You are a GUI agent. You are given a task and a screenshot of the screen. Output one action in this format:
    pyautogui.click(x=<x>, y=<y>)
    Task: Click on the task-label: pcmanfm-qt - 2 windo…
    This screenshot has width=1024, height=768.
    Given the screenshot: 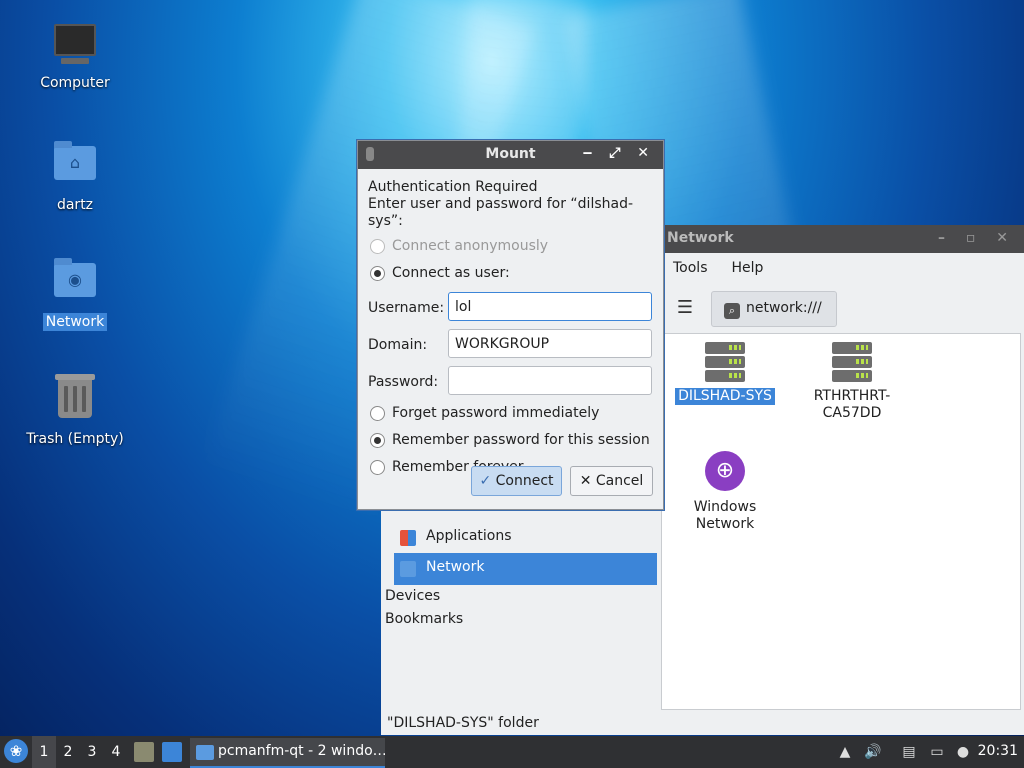 What is the action you would take?
    pyautogui.click(x=301, y=751)
    